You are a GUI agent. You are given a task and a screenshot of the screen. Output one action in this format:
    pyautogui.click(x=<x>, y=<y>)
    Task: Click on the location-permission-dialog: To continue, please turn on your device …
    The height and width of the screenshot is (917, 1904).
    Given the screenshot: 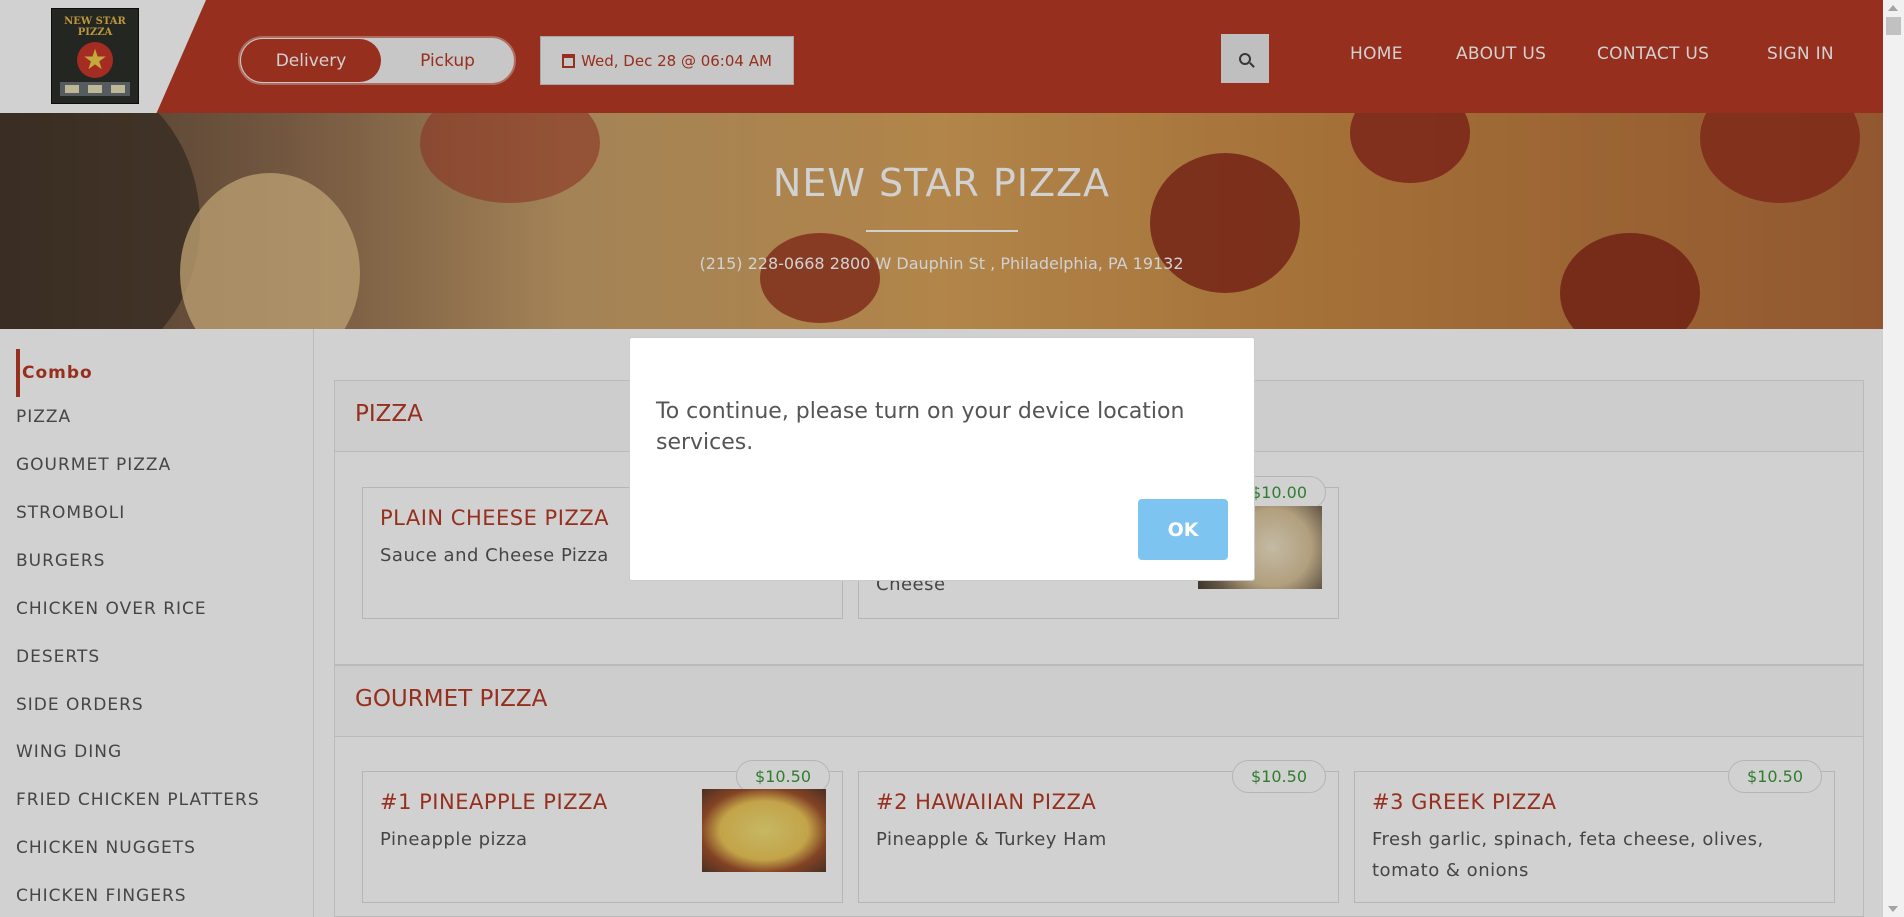 What is the action you would take?
    pyautogui.click(x=942, y=459)
    